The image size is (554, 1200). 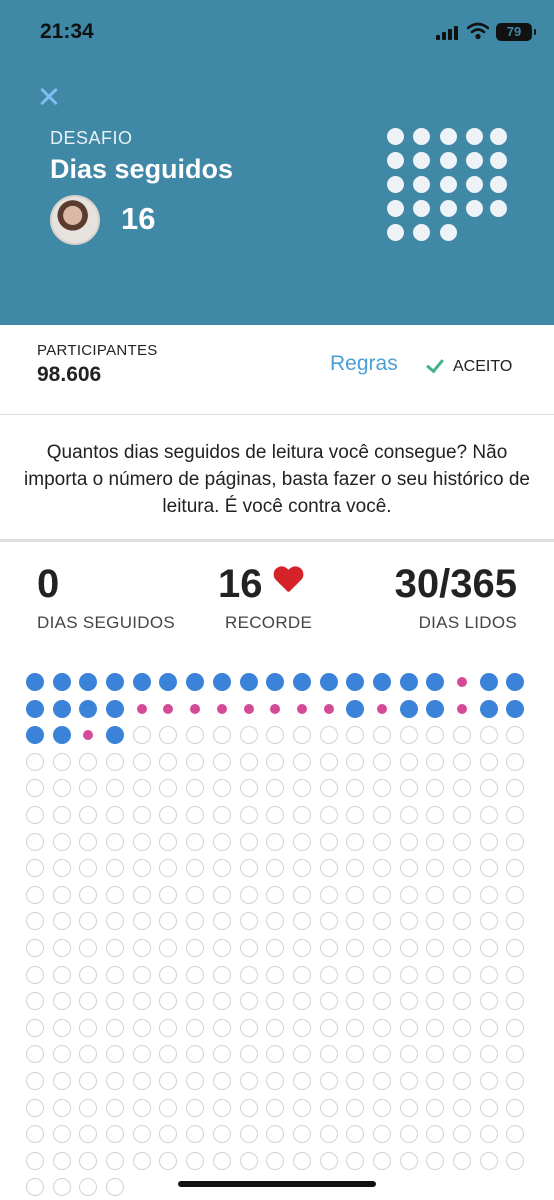 What do you see at coordinates (49, 97) in the screenshot?
I see `close-icon` at bounding box center [49, 97].